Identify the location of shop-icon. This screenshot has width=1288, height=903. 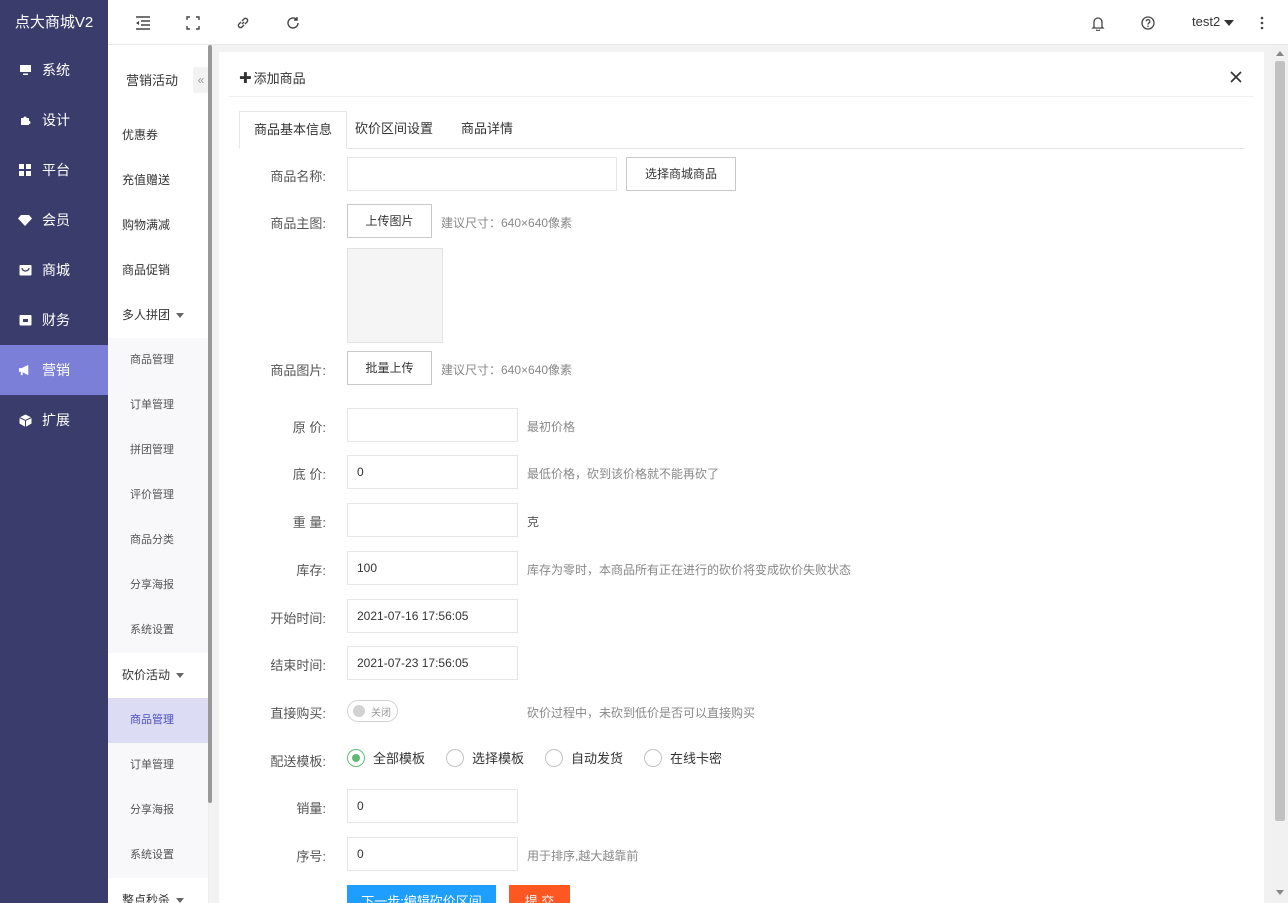
(25, 270).